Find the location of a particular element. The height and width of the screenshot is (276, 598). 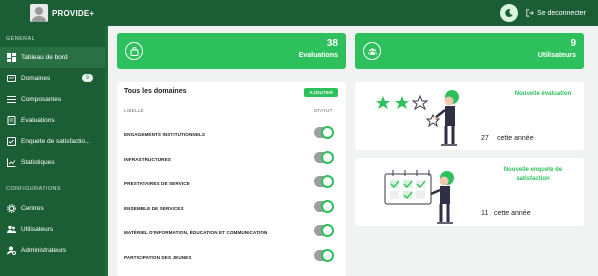

table-row: PARTICIPATION DES JEUNES is located at coordinates (231, 257).